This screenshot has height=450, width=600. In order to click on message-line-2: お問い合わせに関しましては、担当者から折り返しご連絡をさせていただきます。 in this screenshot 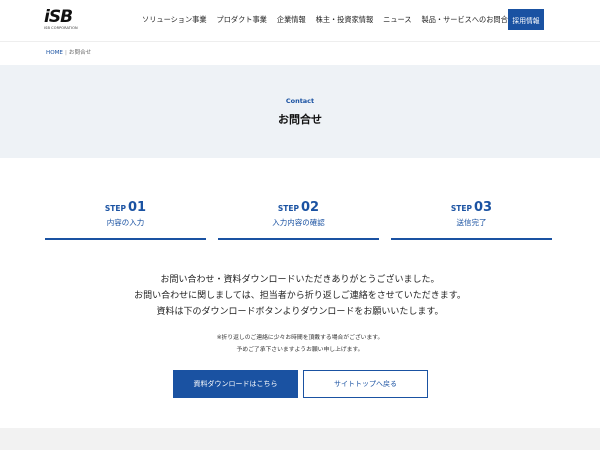, I will do `click(300, 296)`.